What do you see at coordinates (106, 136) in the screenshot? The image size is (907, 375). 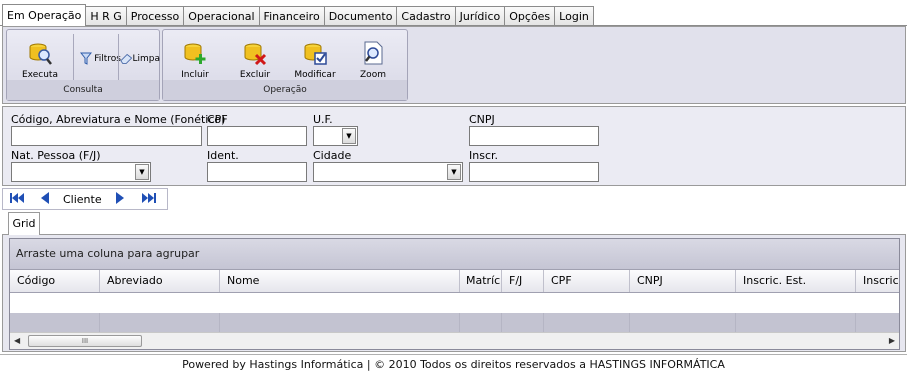 I see `codigo-input` at bounding box center [106, 136].